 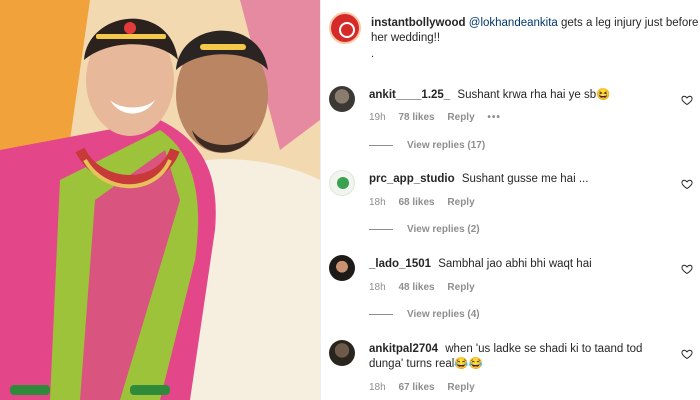 I want to click on view-replies-button: View replies (17), so click(x=427, y=145).